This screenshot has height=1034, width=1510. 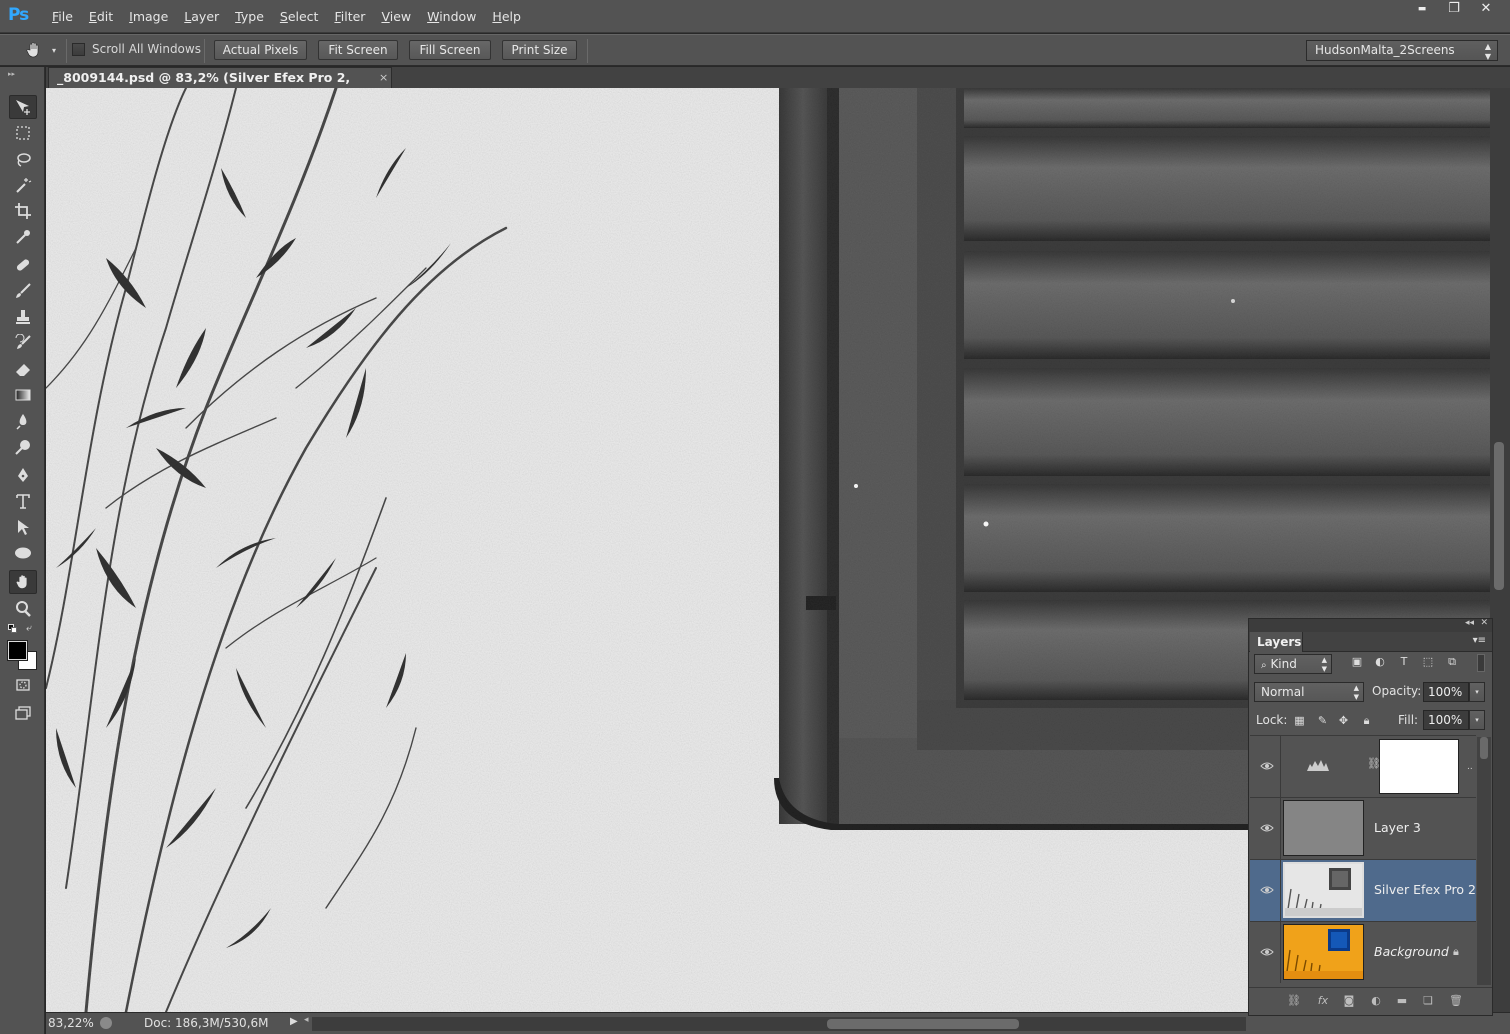 I want to click on type-tool, so click(x=23, y=501).